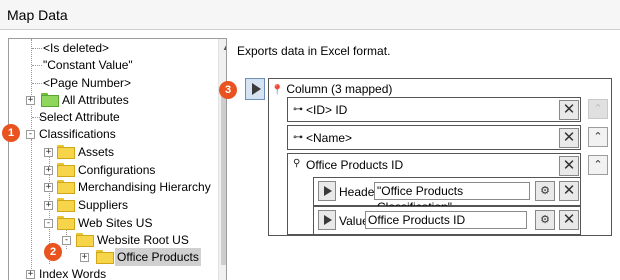 The height and width of the screenshot is (280, 620). I want to click on tree-item-configurations: Configurations, so click(107, 170).